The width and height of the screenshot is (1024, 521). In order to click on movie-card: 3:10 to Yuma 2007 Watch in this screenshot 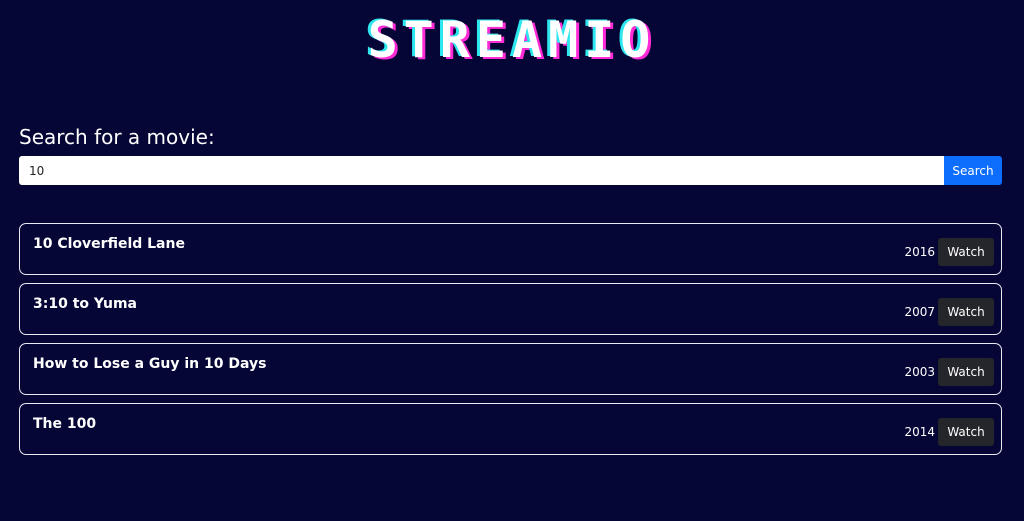, I will do `click(510, 309)`.